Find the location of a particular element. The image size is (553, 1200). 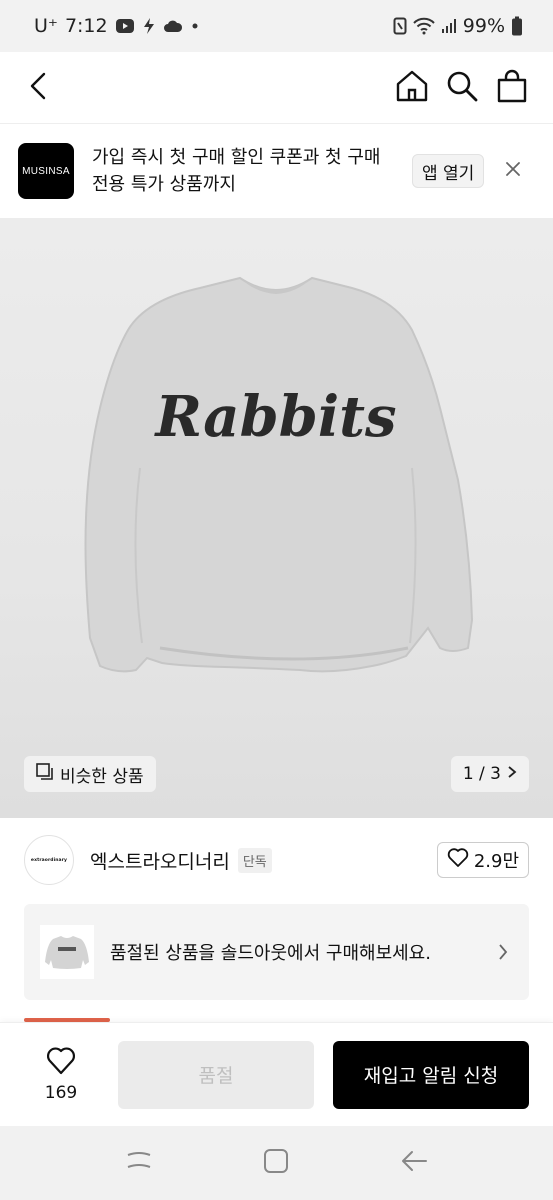

image-pager: 1 / 3 is located at coordinates (489, 774).